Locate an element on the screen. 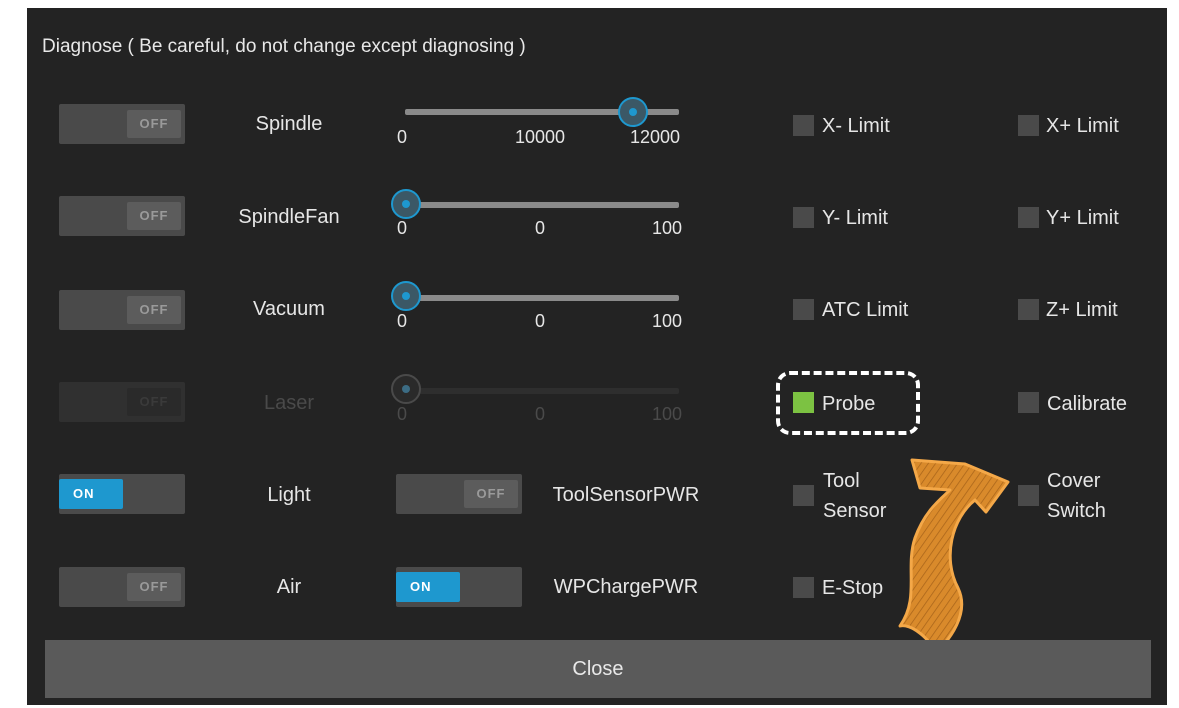 This screenshot has height=708, width=1179. x-plus-limit-label: X+ Limit is located at coordinates (1082, 126).